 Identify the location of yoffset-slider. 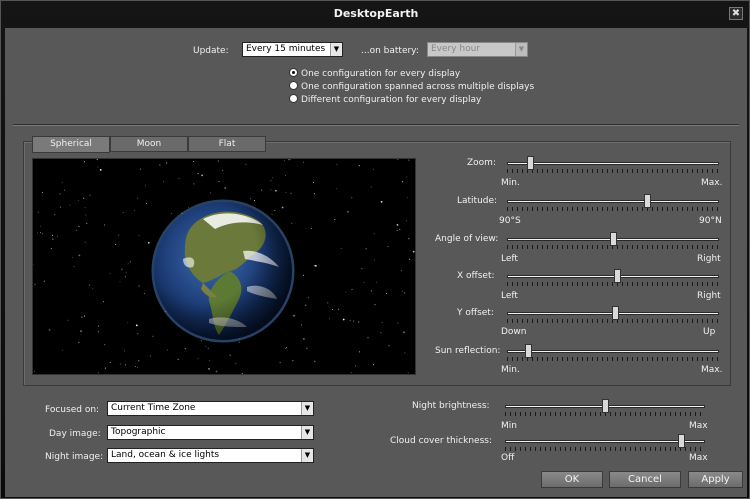
(613, 314).